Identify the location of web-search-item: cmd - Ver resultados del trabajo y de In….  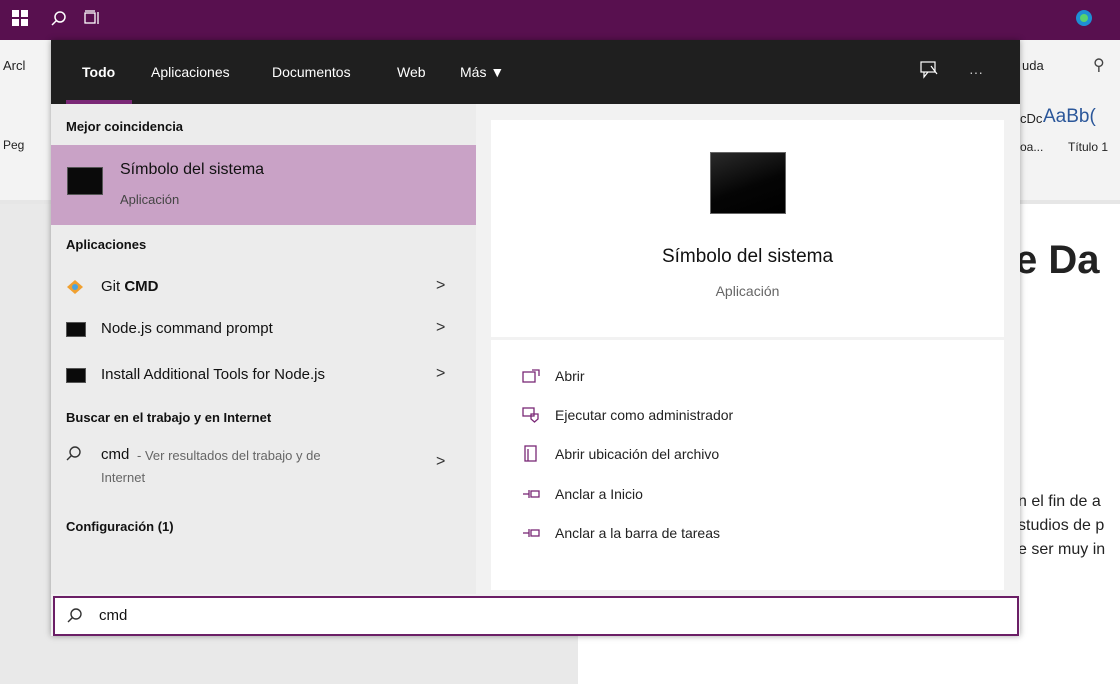
(263, 463).